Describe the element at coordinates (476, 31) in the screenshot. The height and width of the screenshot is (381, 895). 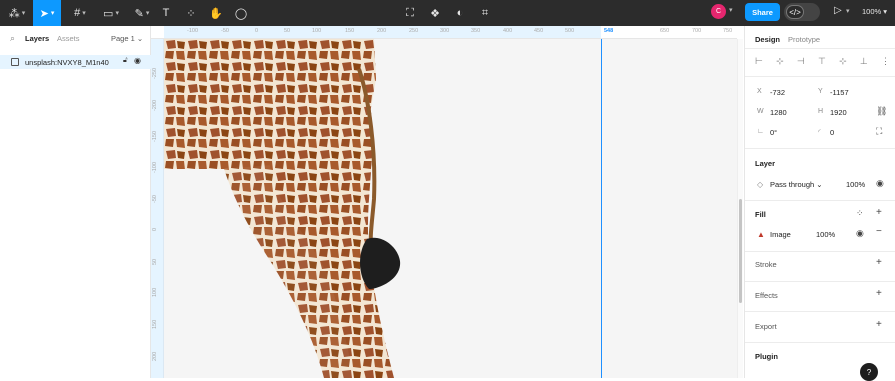
I see `ruler-tick: 350` at that location.